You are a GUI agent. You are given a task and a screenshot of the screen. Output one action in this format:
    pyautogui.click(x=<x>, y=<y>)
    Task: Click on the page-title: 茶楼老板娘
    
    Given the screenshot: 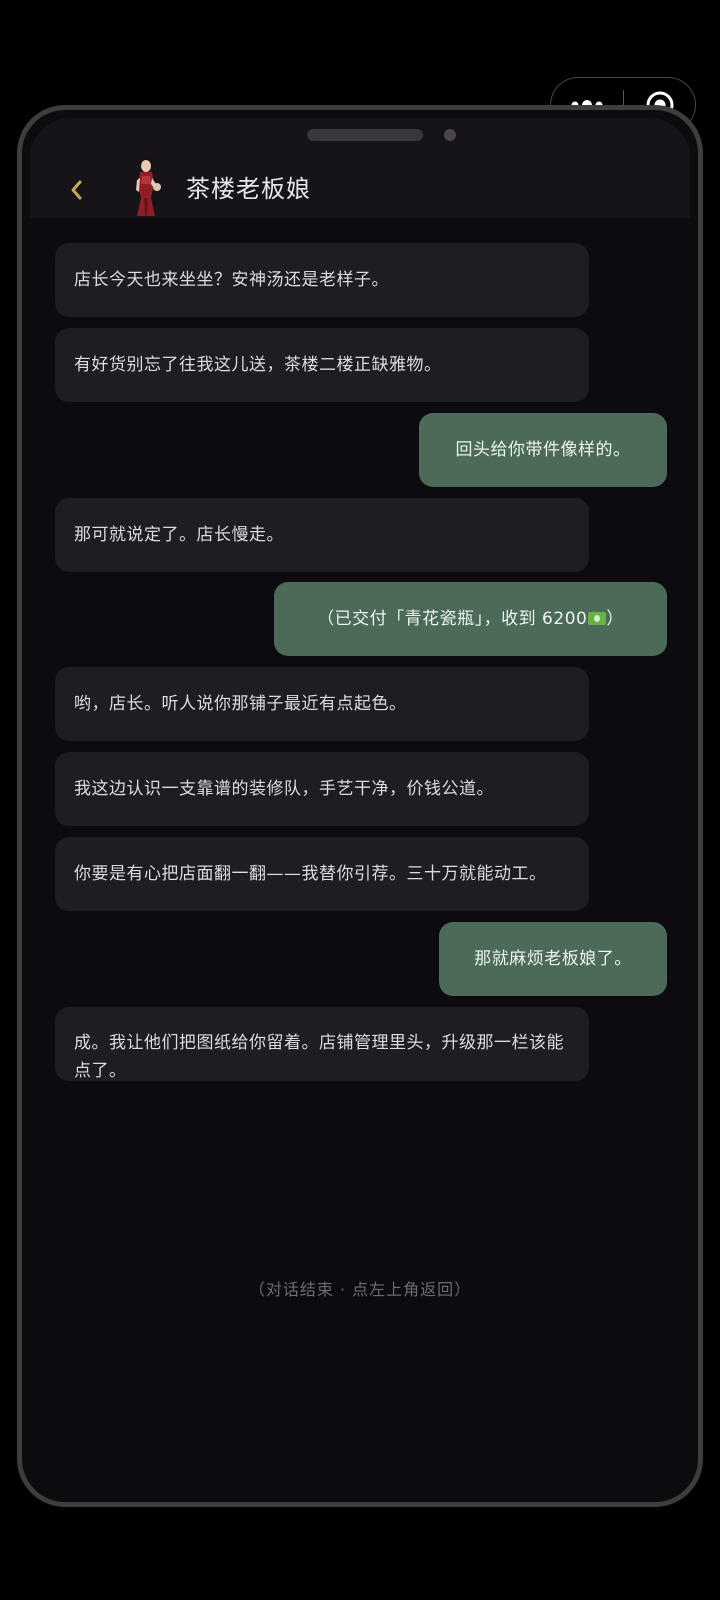 What is the action you would take?
    pyautogui.click(x=248, y=189)
    